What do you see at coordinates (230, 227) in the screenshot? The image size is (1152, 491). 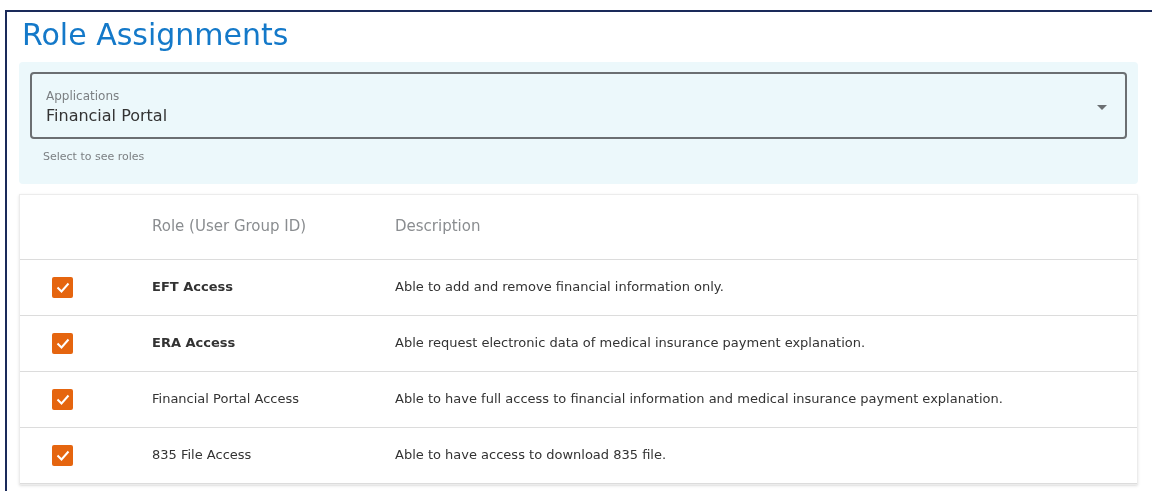 I see `column-header: Role (User Group ID)` at bounding box center [230, 227].